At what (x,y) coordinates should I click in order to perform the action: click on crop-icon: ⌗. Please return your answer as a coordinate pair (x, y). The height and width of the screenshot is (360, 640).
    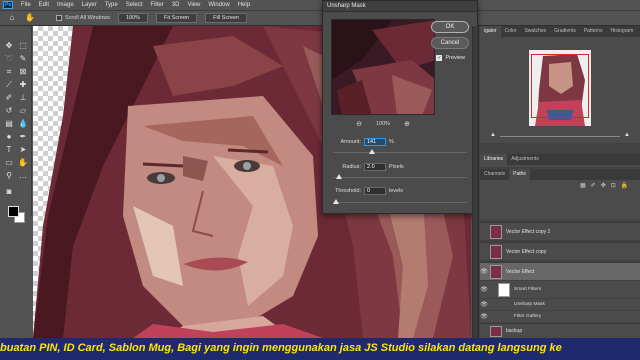
    Looking at the image, I should click on (9, 71).